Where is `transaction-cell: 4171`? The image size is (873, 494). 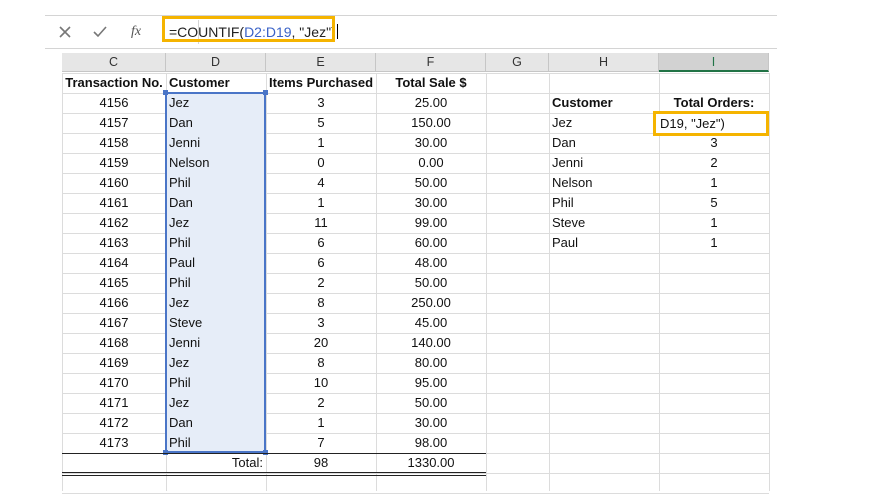
transaction-cell: 4171 is located at coordinates (114, 403).